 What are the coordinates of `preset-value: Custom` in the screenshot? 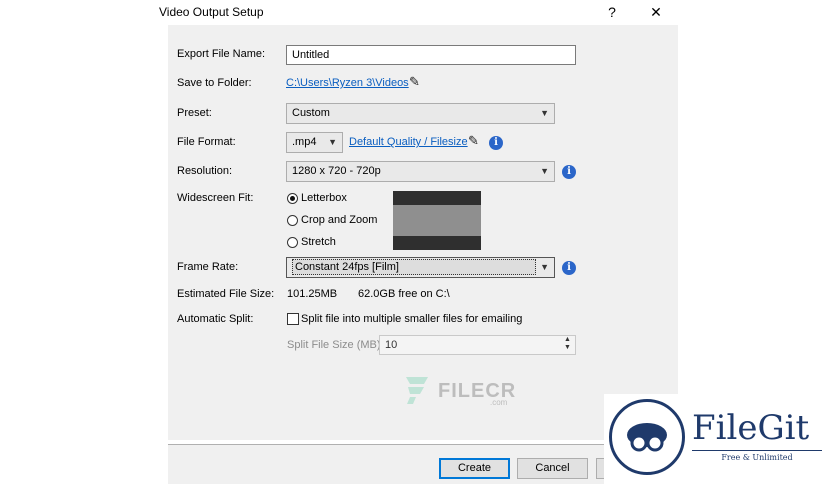 It's located at (311, 113).